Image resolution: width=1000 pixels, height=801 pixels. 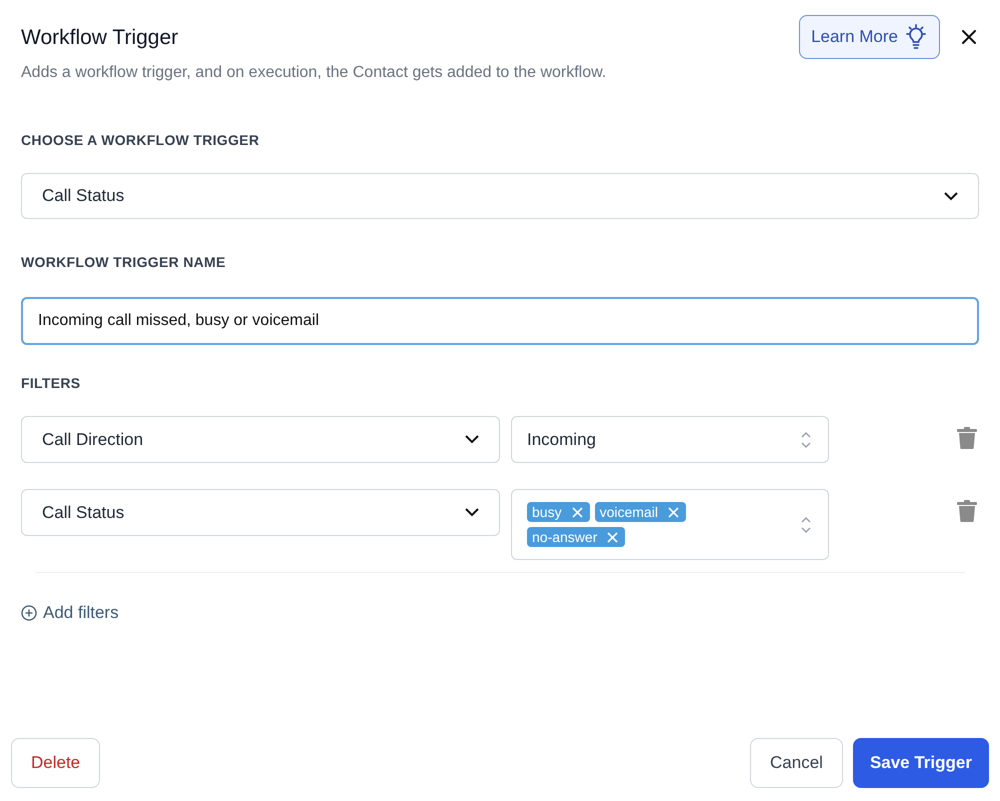 I want to click on section-label: FILTERS, so click(x=51, y=383).